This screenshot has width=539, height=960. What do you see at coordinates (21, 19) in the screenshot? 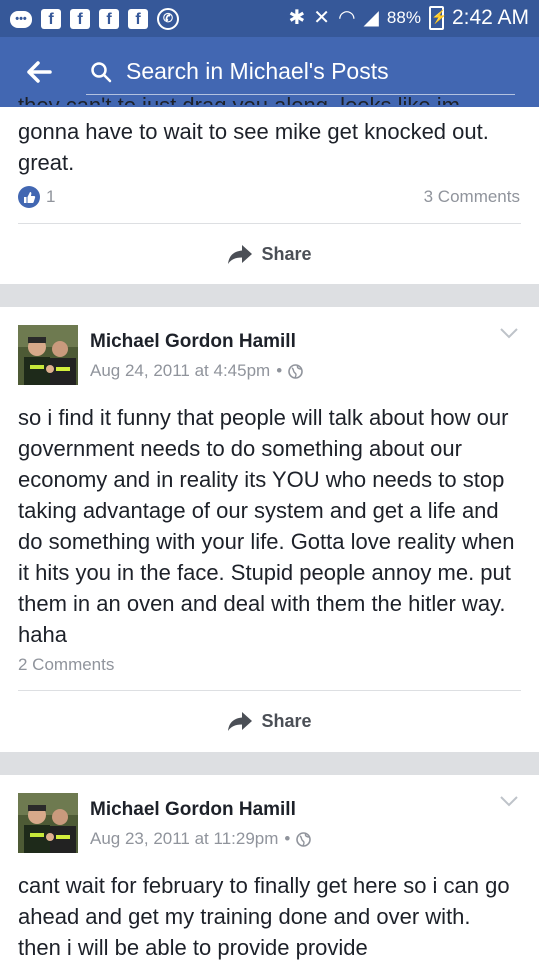
I see `message-icon: •••` at bounding box center [21, 19].